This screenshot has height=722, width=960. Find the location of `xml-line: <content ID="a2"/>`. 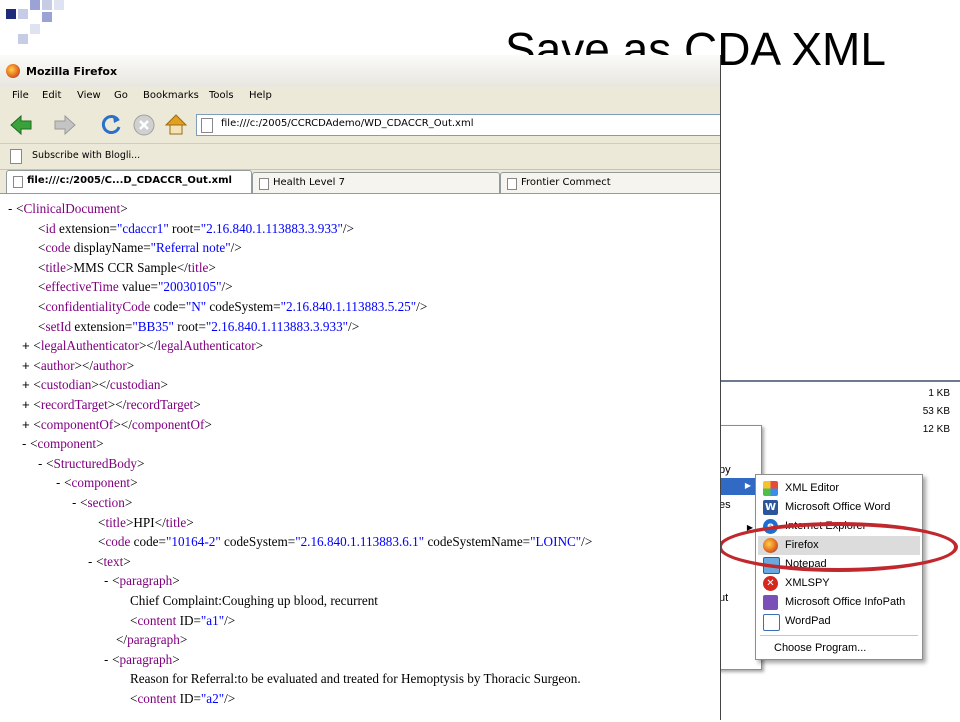

xml-line: <content ID="a2"/> is located at coordinates (182, 699).